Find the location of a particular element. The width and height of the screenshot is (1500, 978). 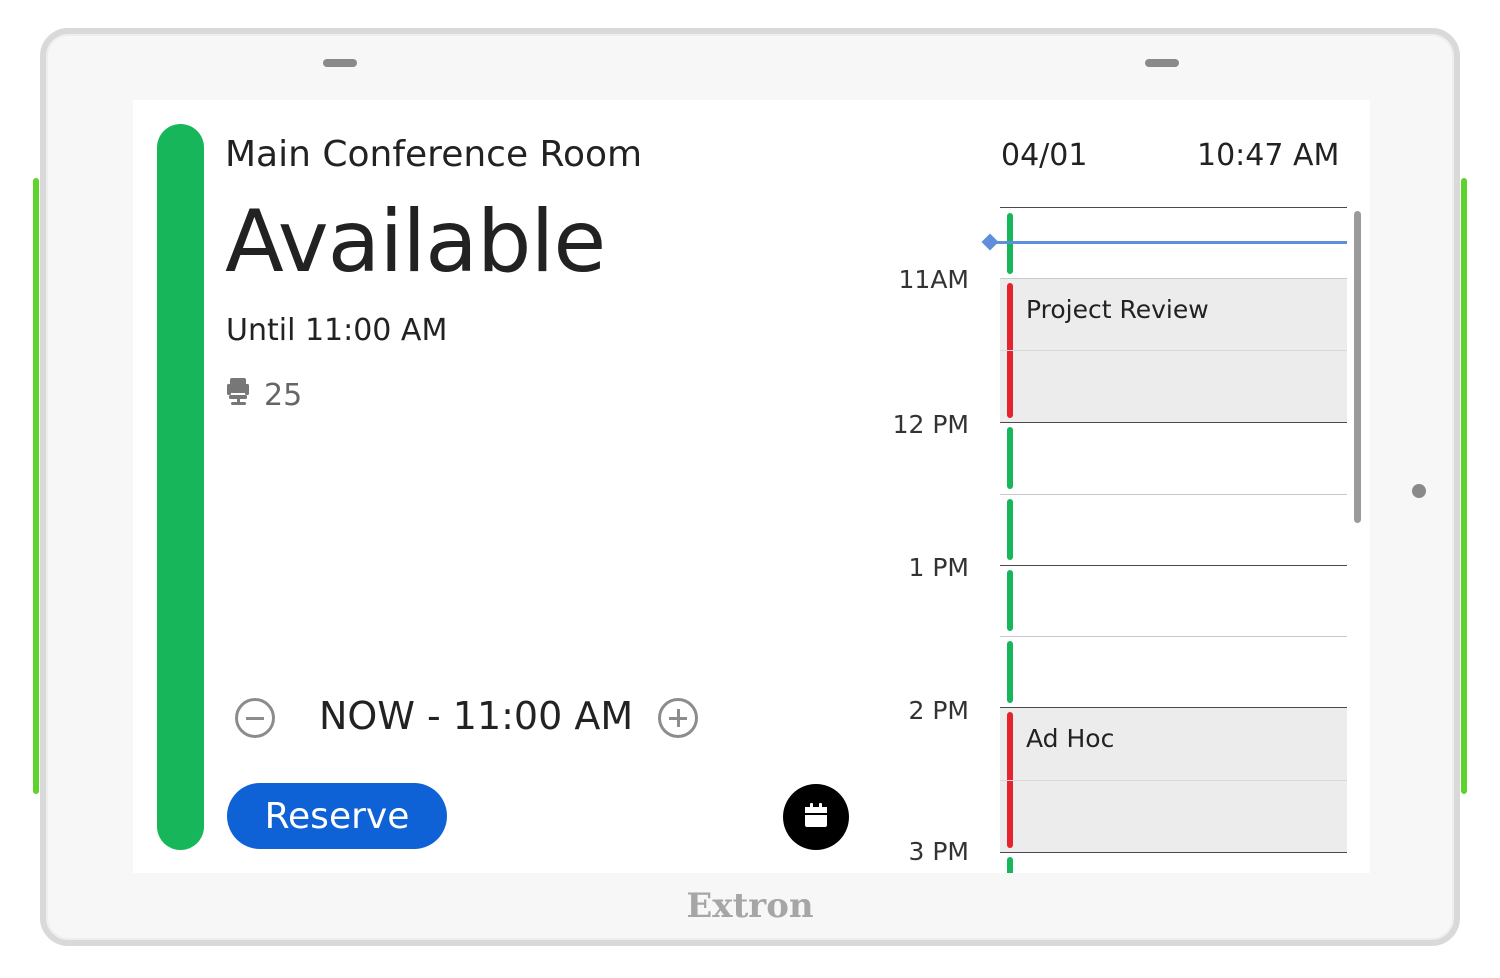

time-label-12pm: 12 PM is located at coordinates (930, 424).